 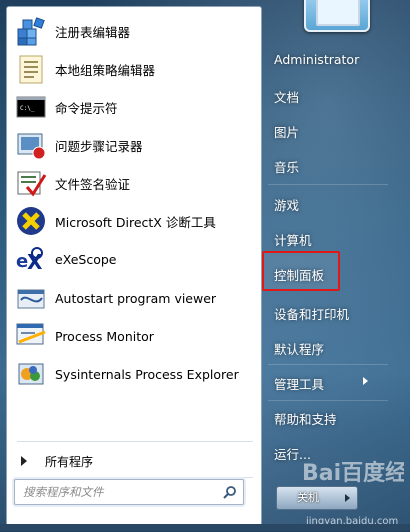 I want to click on right-item-help-support: 帮助和支持, so click(x=305, y=418).